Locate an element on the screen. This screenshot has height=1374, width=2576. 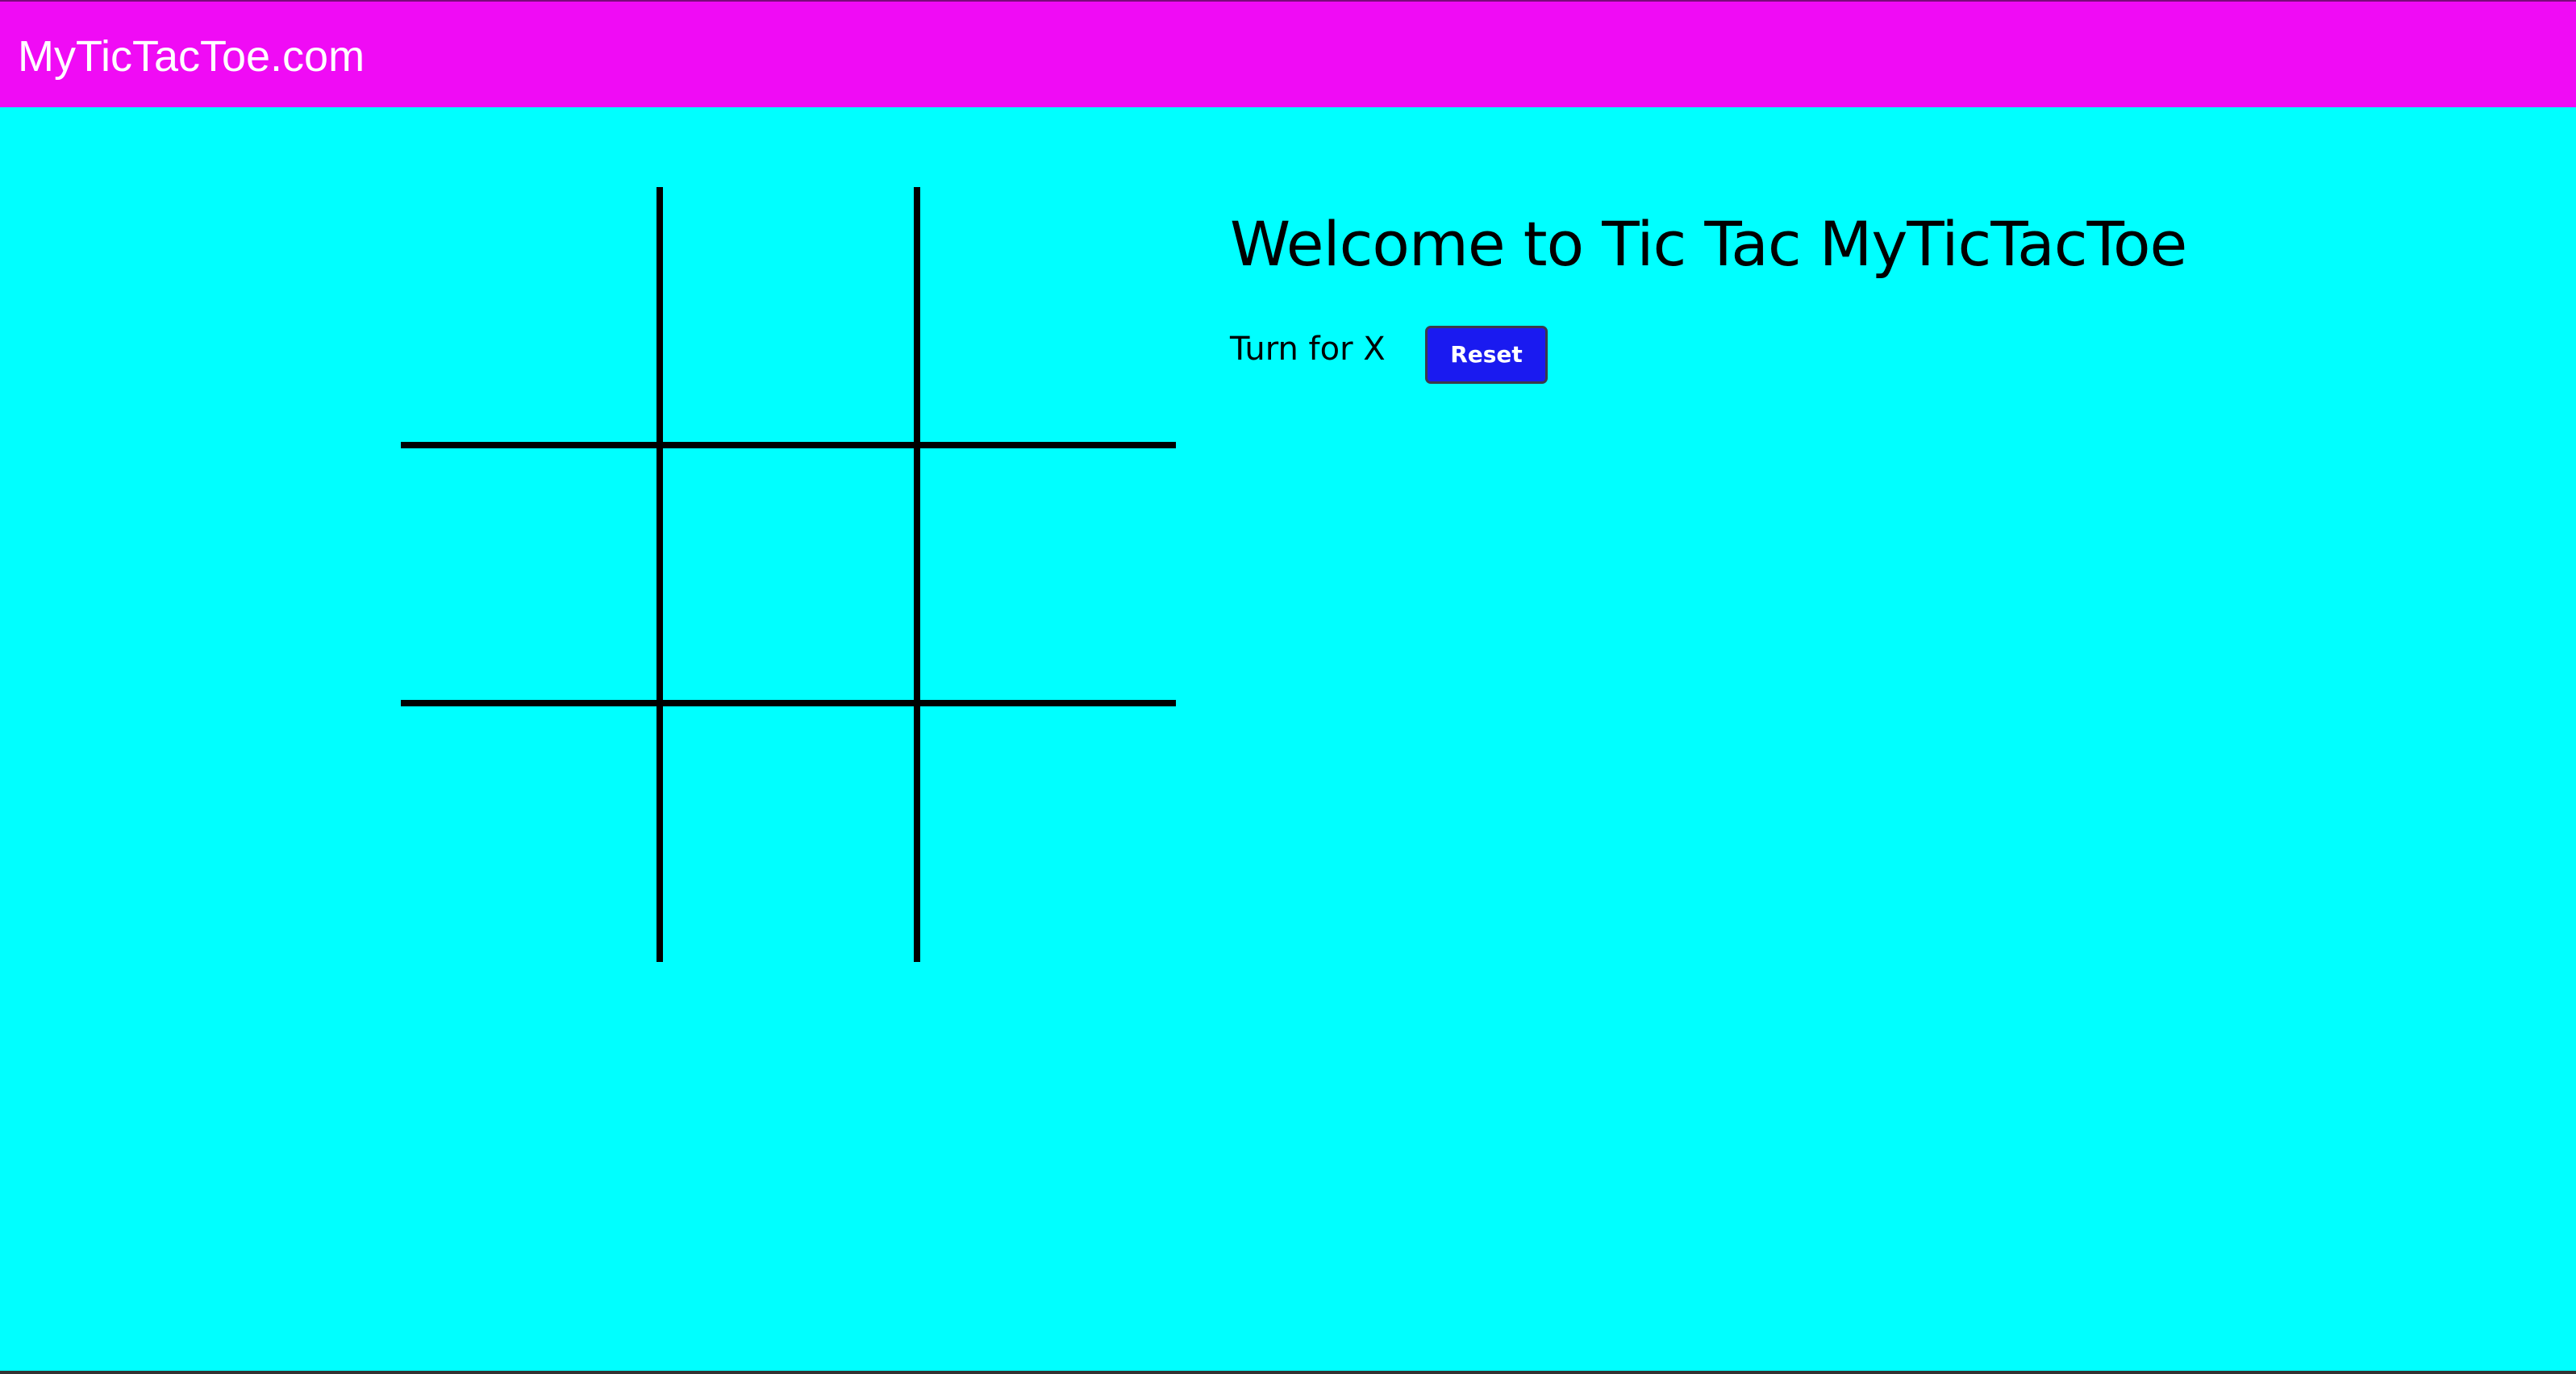
page-bottom-border is located at coordinates (1288, 1372).